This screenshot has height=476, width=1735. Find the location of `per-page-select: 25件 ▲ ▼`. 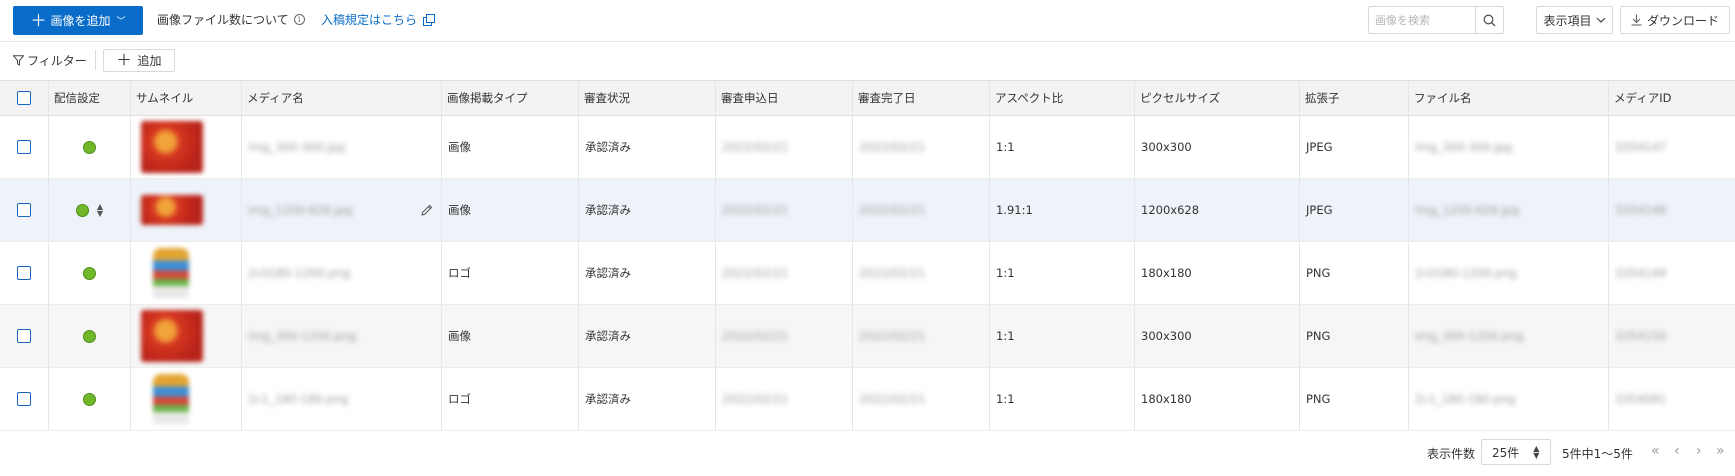

per-page-select: 25件 ▲ ▼ is located at coordinates (1516, 452).